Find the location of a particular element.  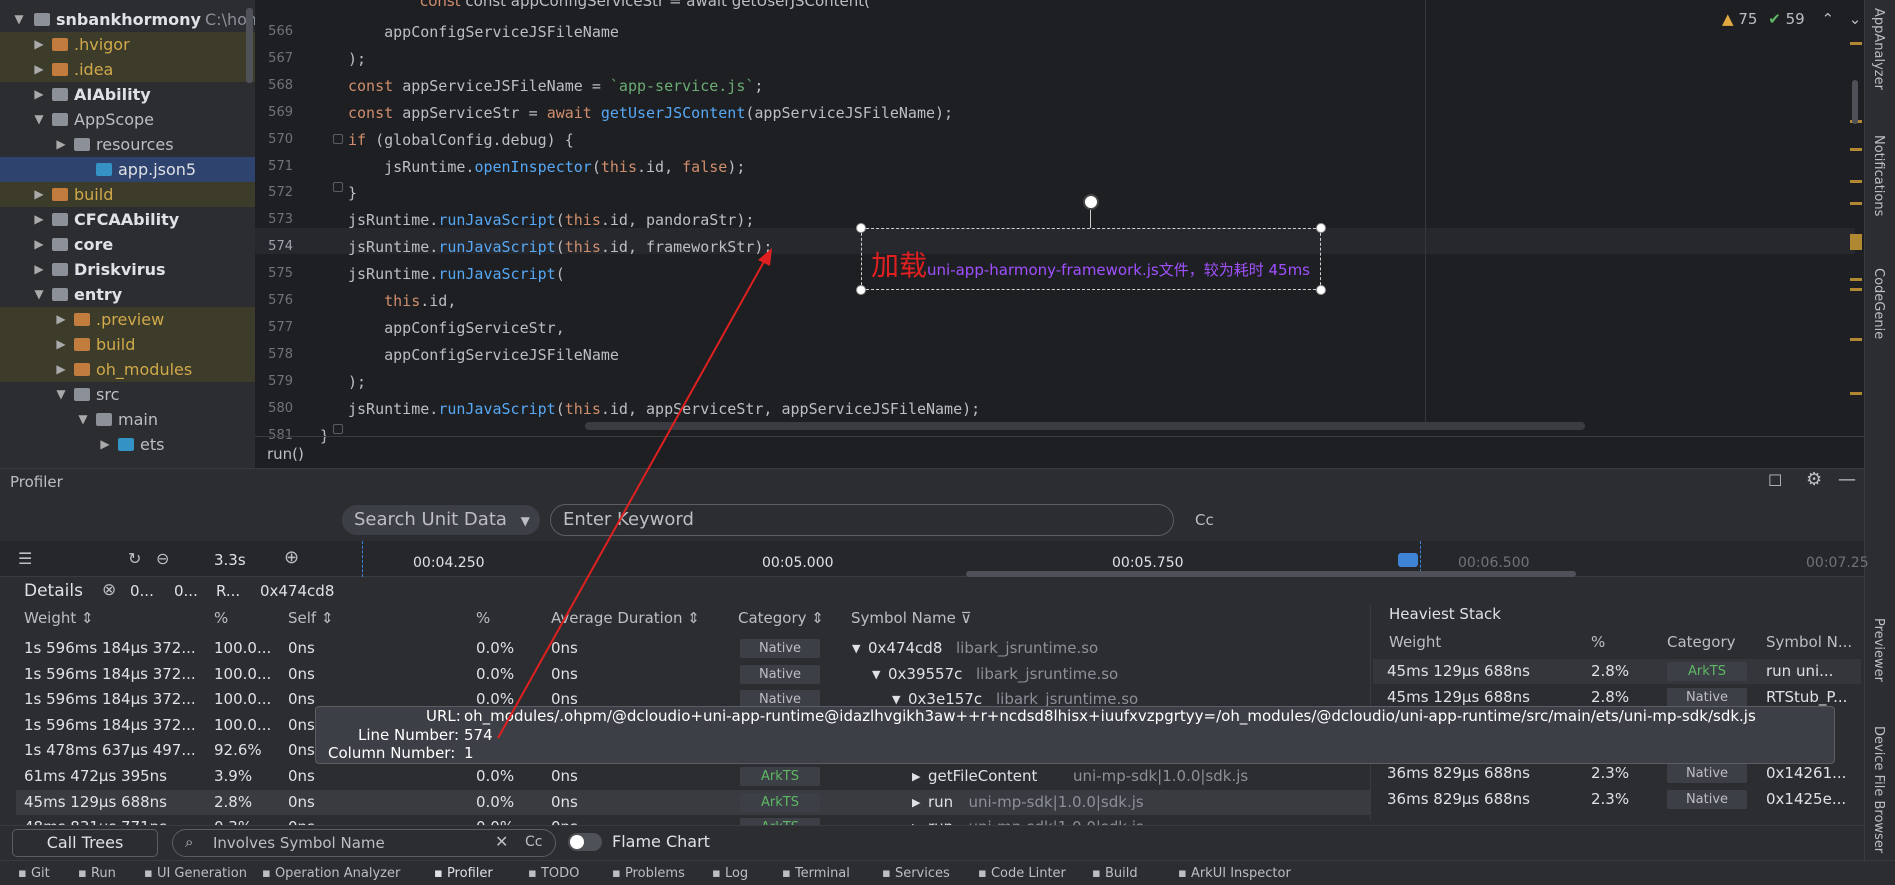

tree-item: ▶ resources is located at coordinates (127, 144).